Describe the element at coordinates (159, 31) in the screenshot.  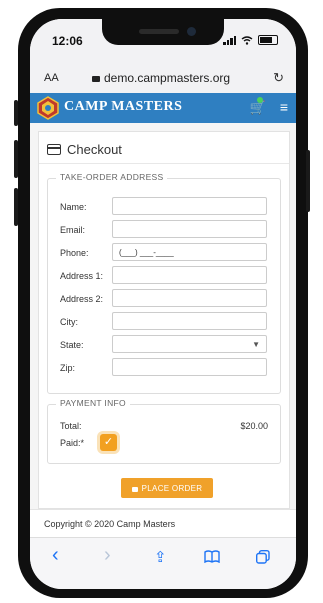
I see `speaker` at that location.